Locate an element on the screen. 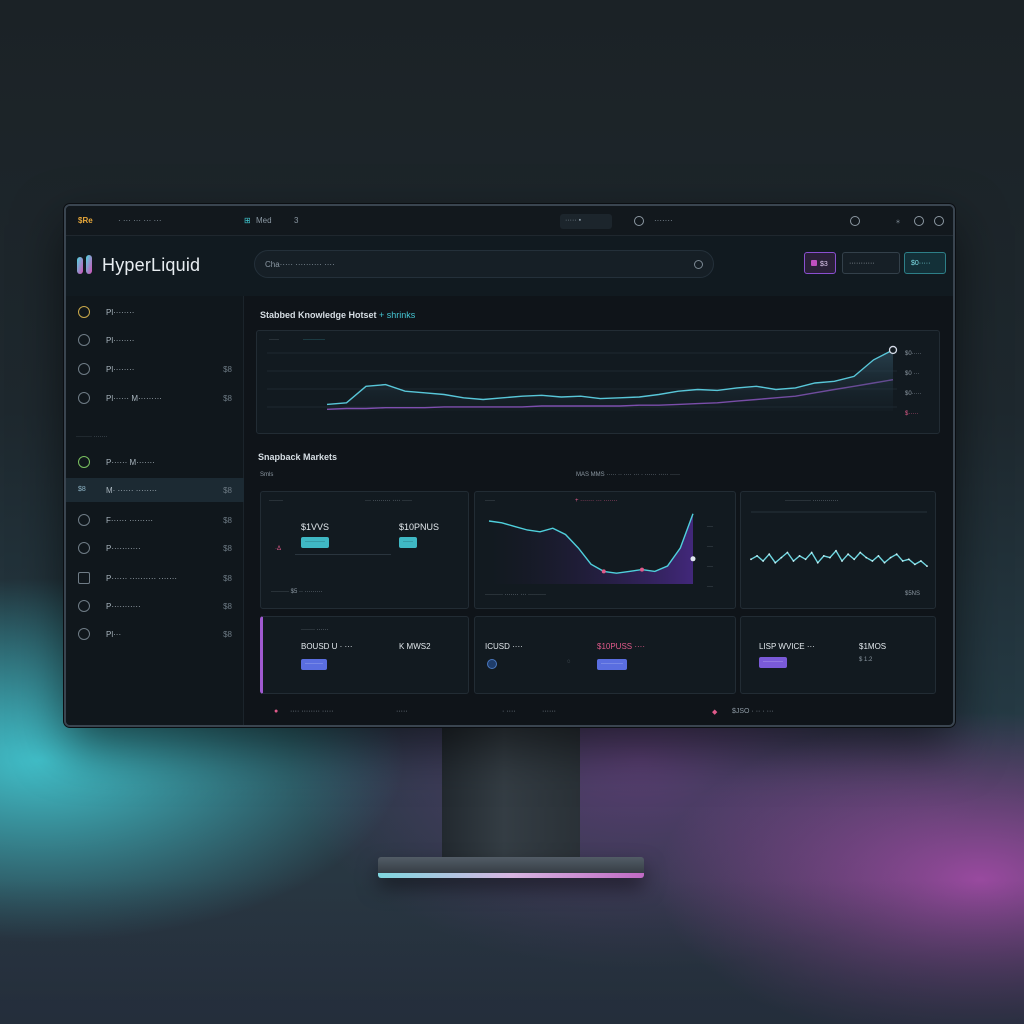 The height and width of the screenshot is (1024, 1024). footer-text-2: ····· is located at coordinates (402, 711).